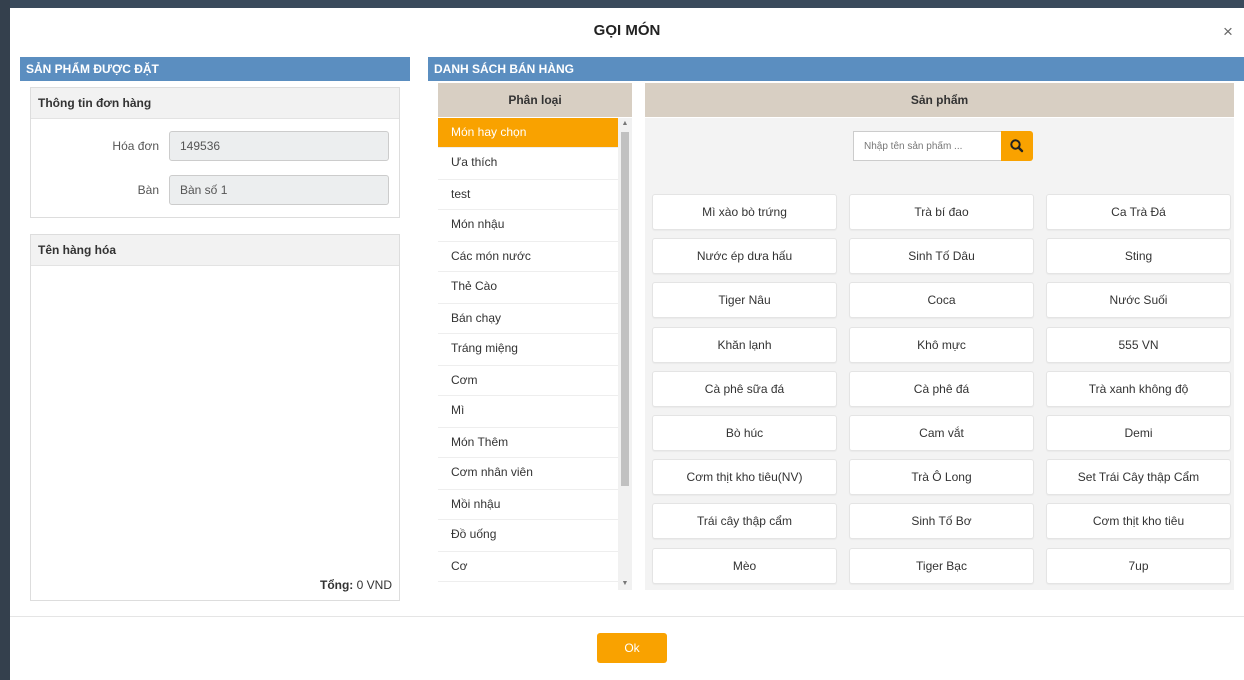  Describe the element at coordinates (535, 319) in the screenshot. I see `category-item: Bán chạy` at that location.